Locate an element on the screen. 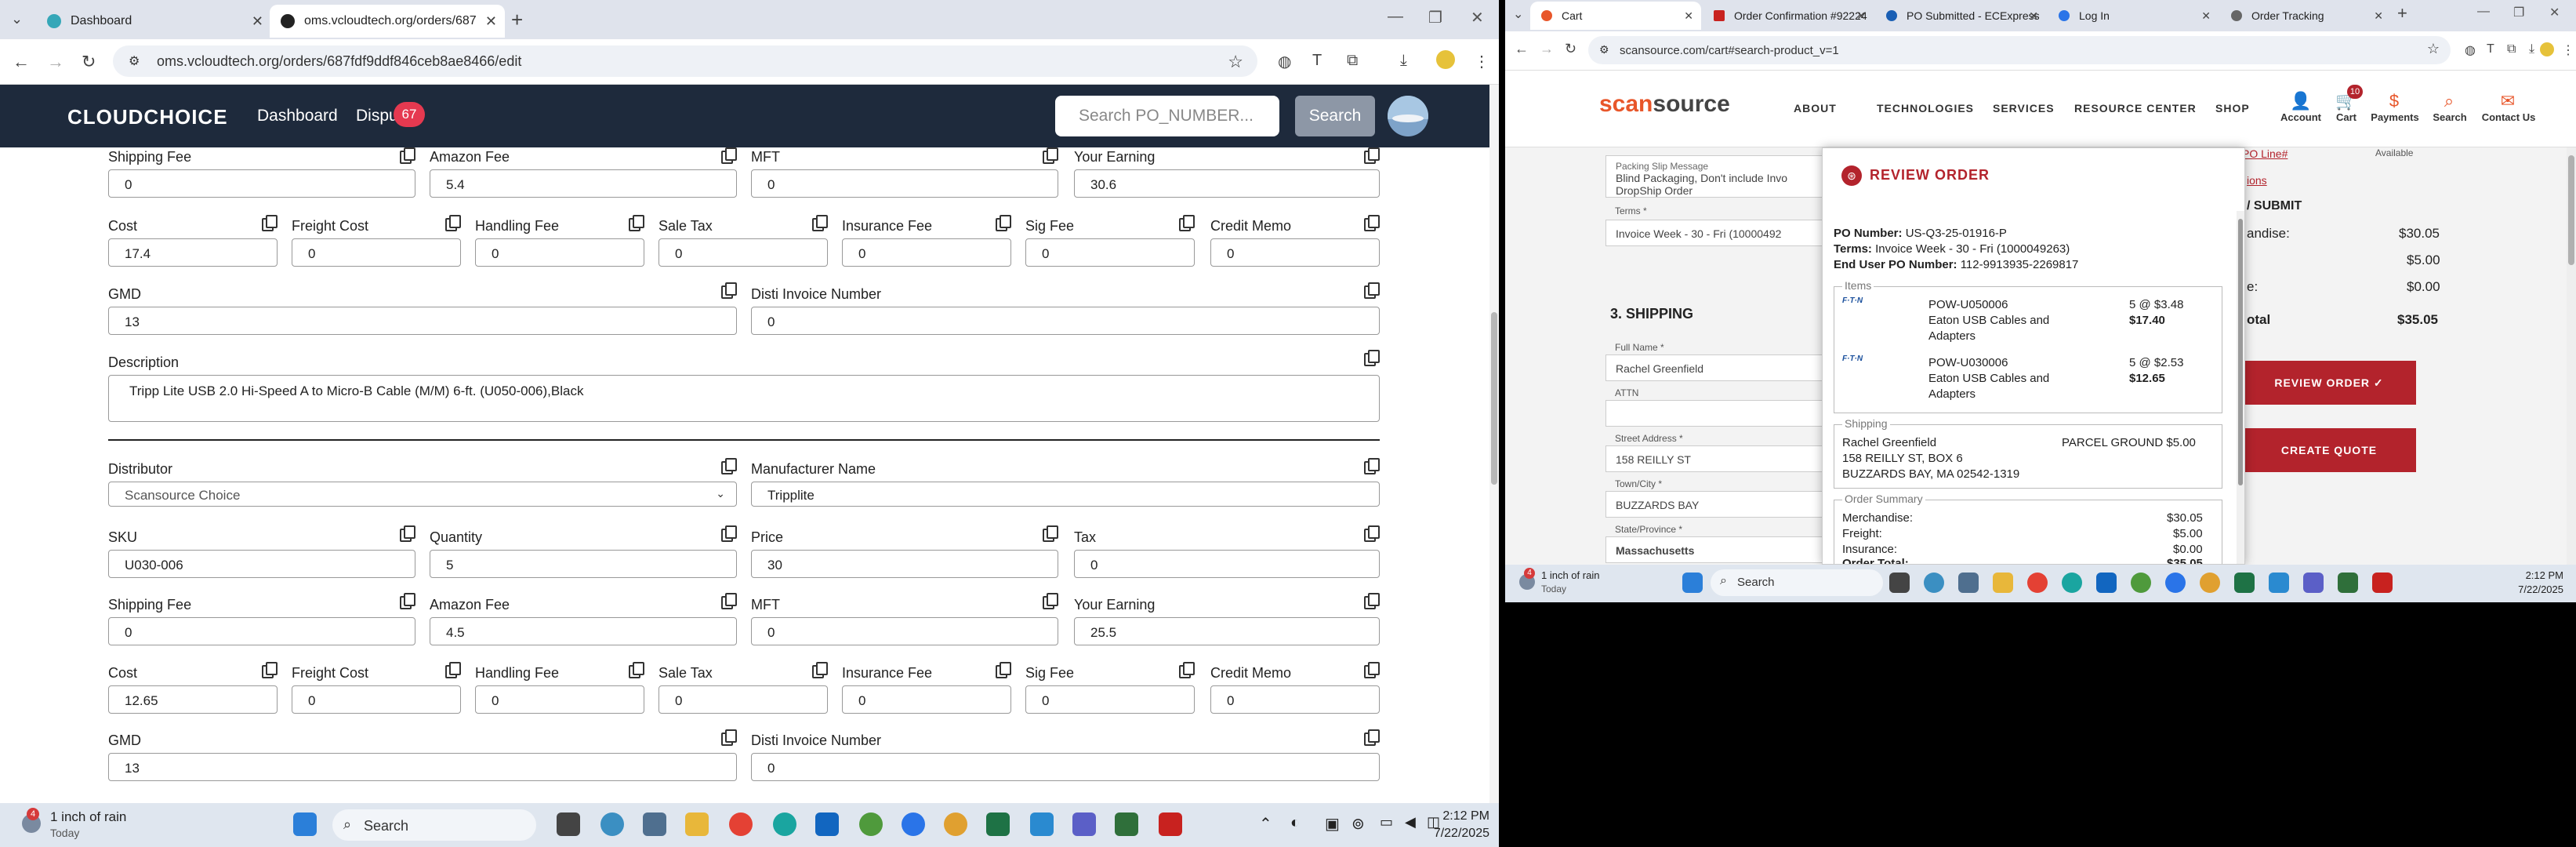 Image resolution: width=2576 pixels, height=847 pixels. minimize-icon: — is located at coordinates (2483, 12).